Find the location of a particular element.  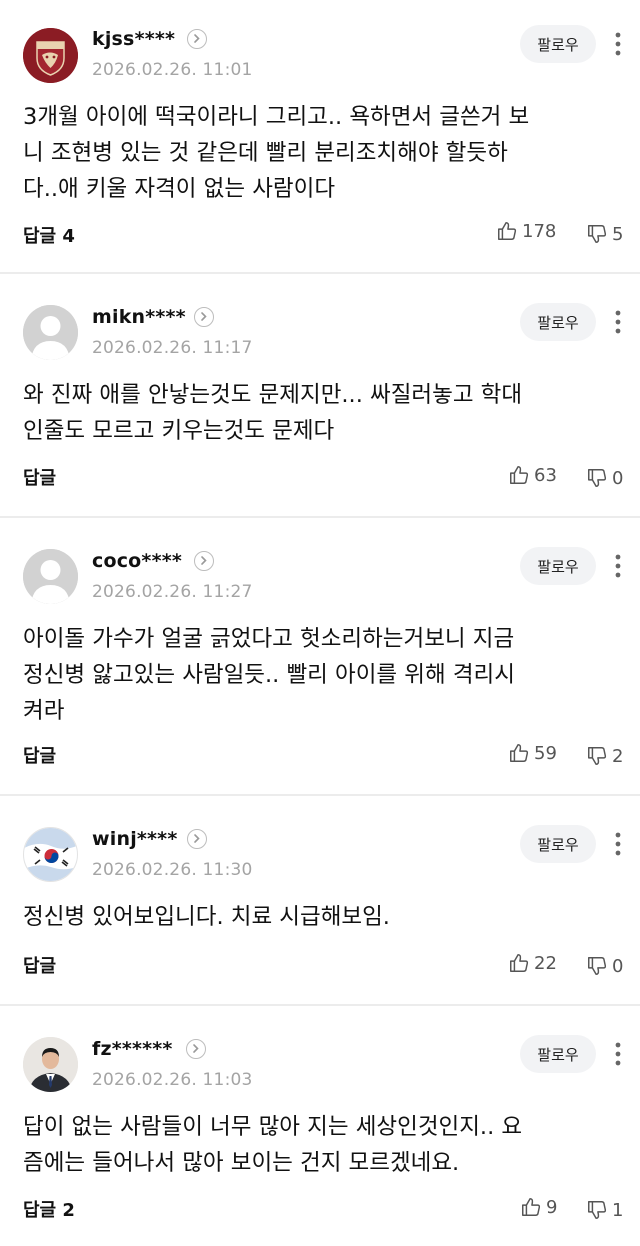

dislike-count: 1 is located at coordinates (618, 1210).